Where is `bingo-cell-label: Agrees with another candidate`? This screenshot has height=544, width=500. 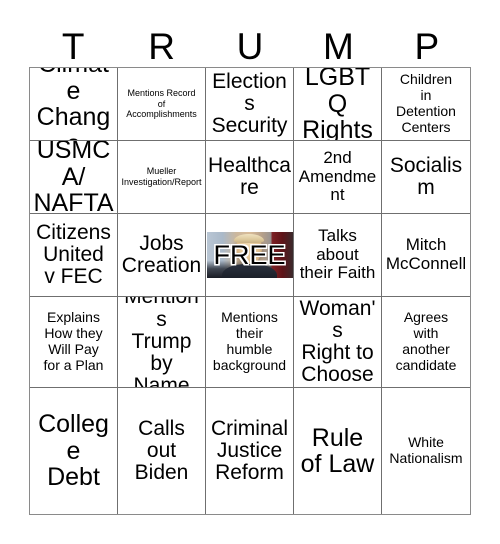
bingo-cell-label: Agrees with another candidate is located at coordinates (426, 341).